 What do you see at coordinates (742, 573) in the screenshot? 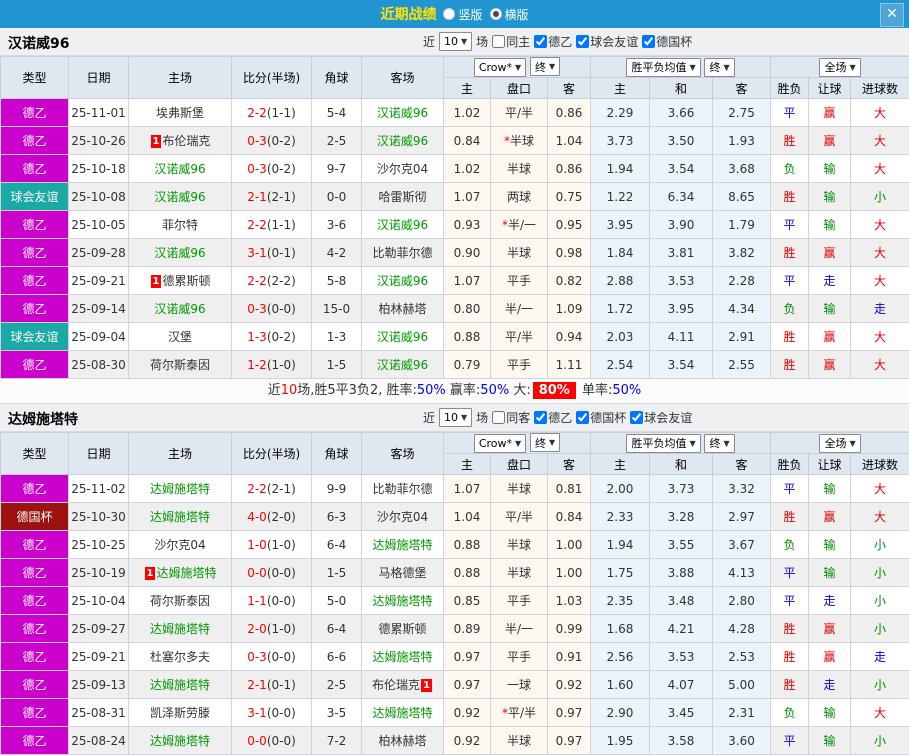
I see `avg-away-cell: 4.13` at bounding box center [742, 573].